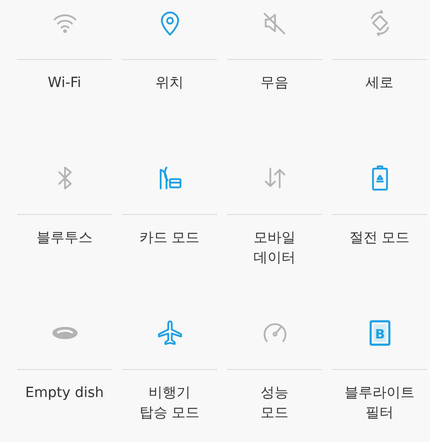 This screenshot has width=430, height=442. I want to click on tile-label: 절전 모드, so click(379, 238).